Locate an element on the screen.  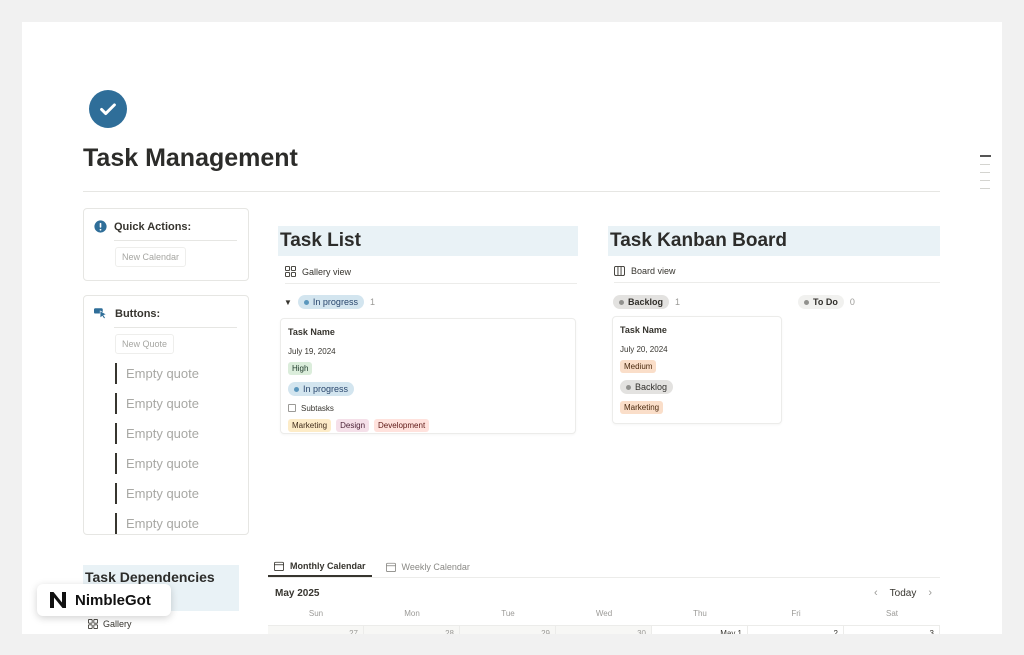
weekday: Tue is located at coordinates (508, 613).